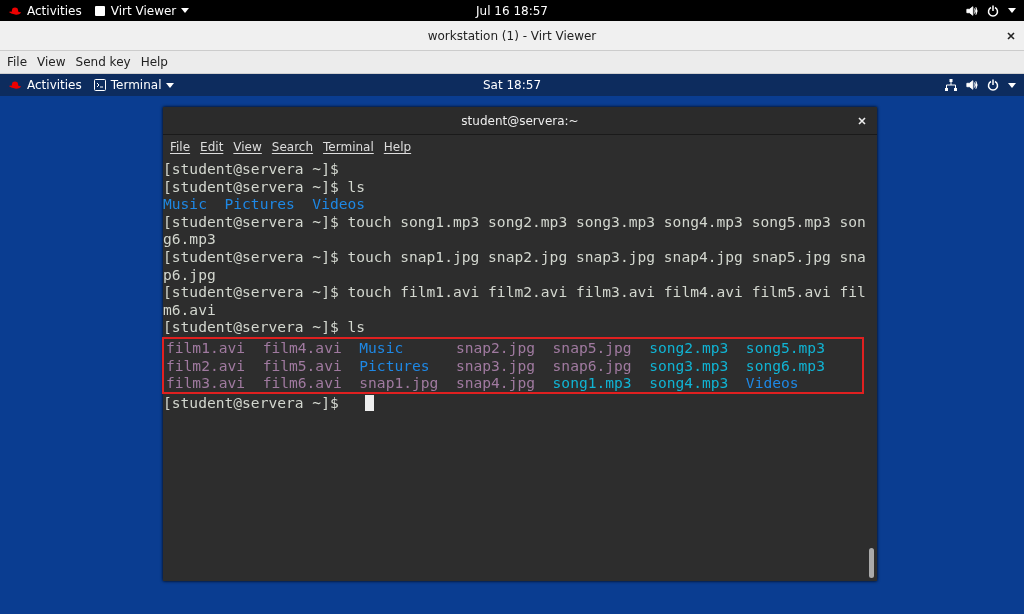  I want to click on file-name: film5.avi, so click(302, 365).